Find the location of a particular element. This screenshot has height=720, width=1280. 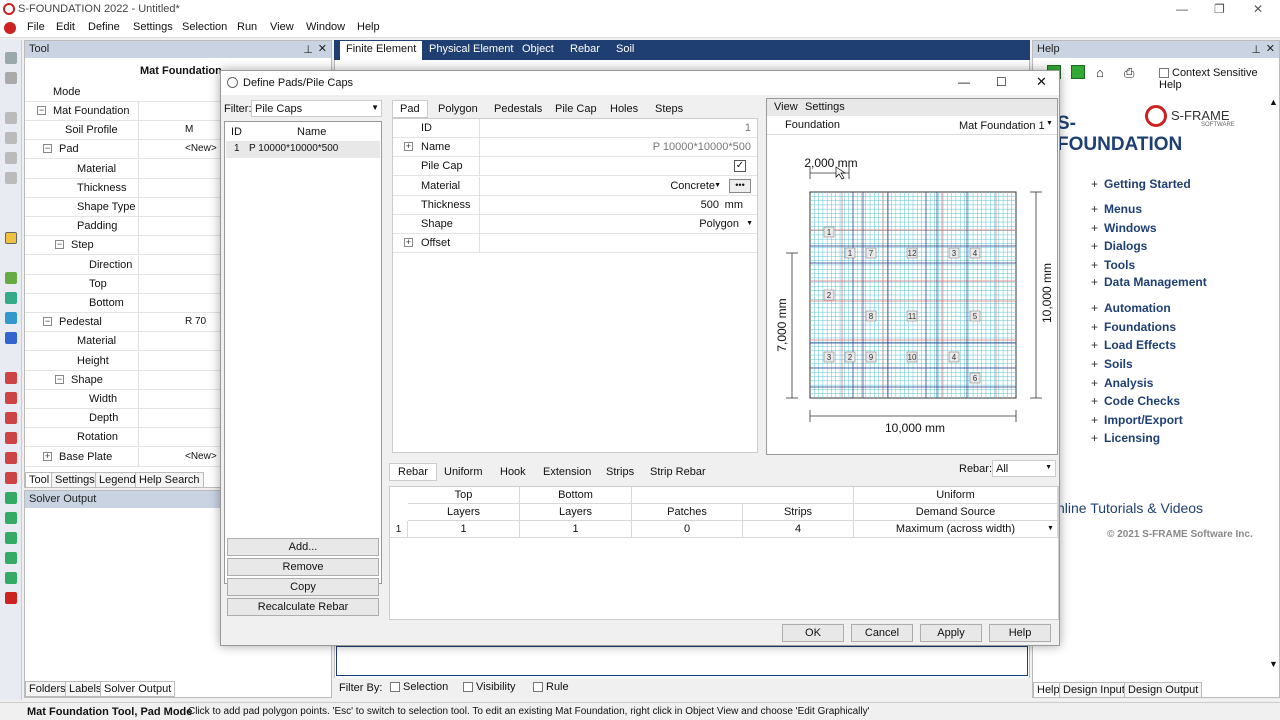

menu-run: Run is located at coordinates (247, 27).